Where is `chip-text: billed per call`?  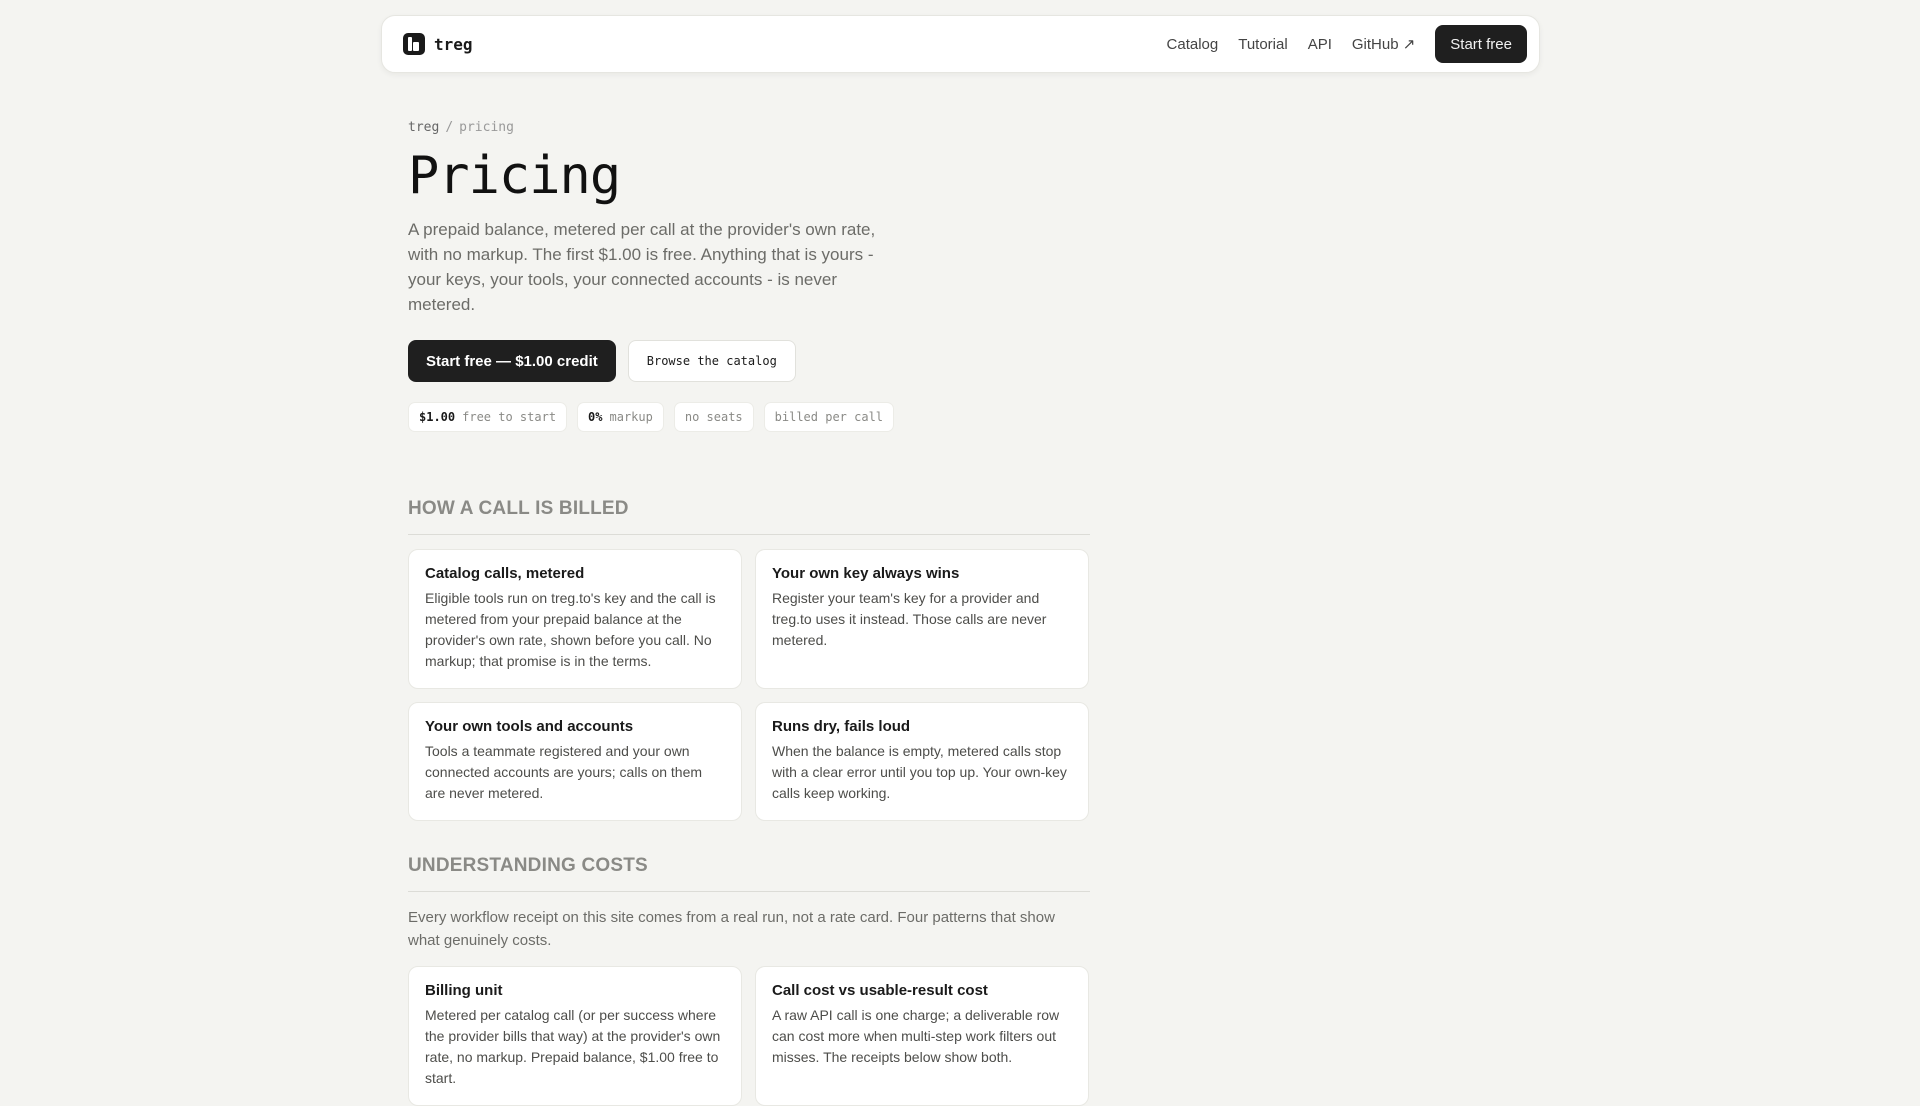
chip-text: billed per call is located at coordinates (829, 417).